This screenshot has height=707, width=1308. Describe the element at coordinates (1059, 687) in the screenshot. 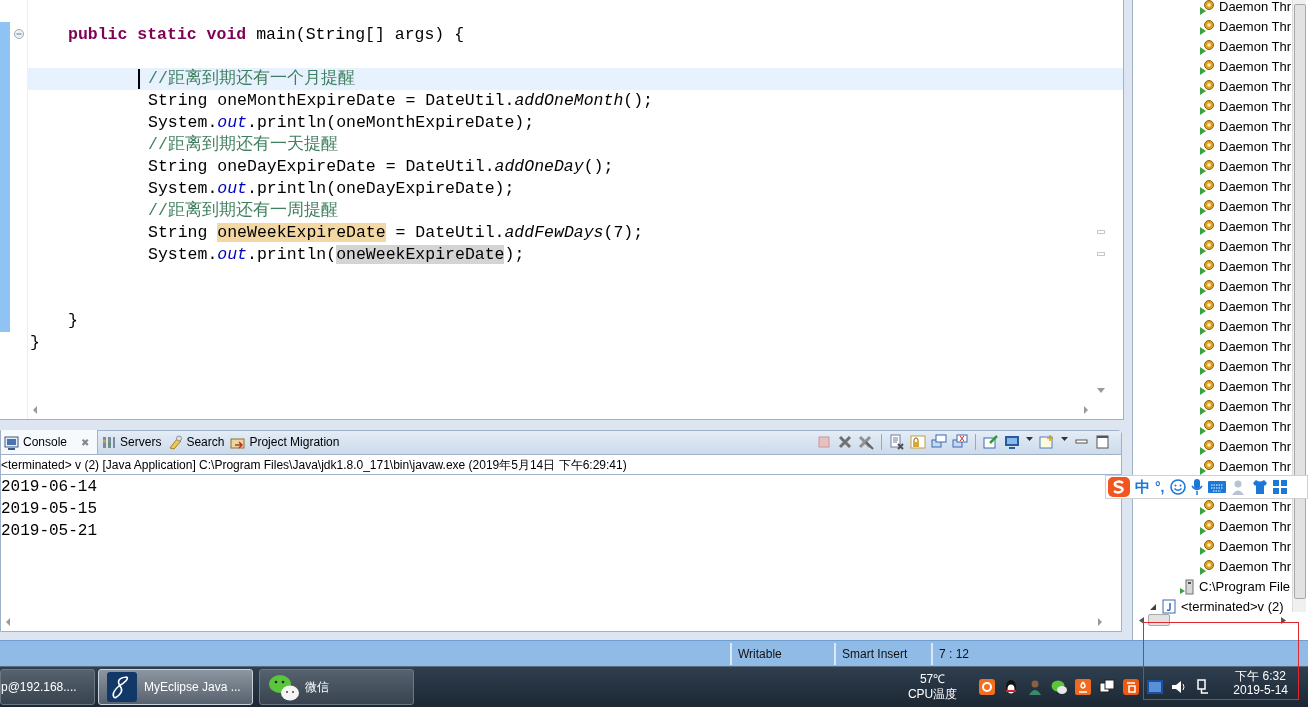

I see `chat-icon` at that location.